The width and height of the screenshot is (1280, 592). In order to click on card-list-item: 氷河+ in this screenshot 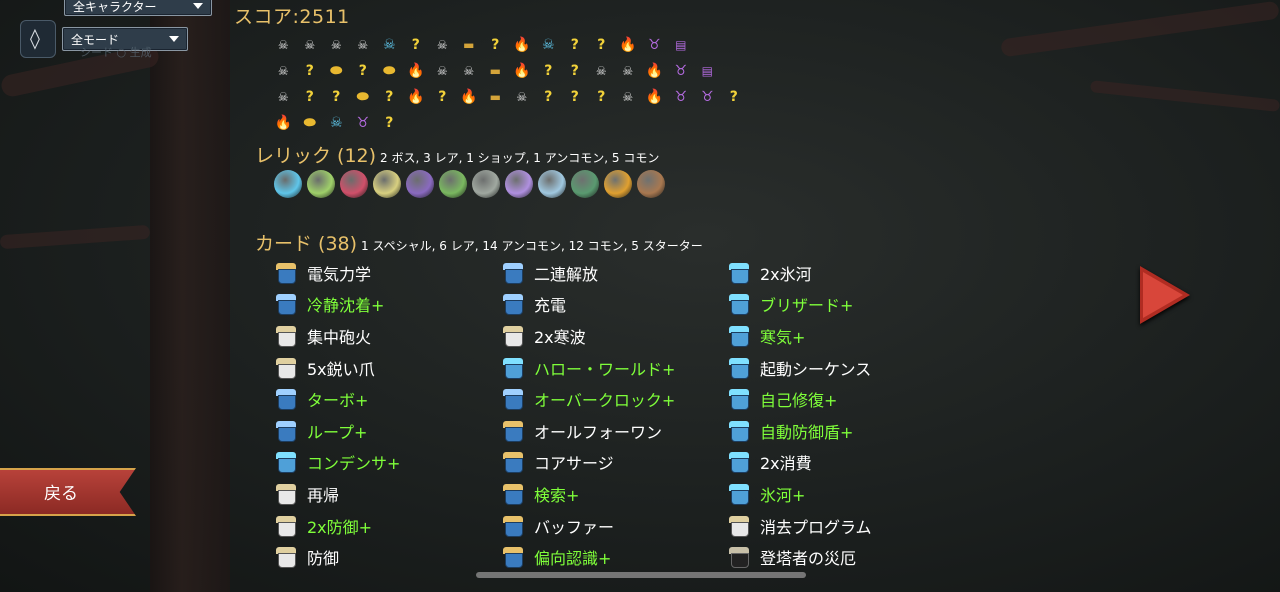, I will do `click(800, 494)`.